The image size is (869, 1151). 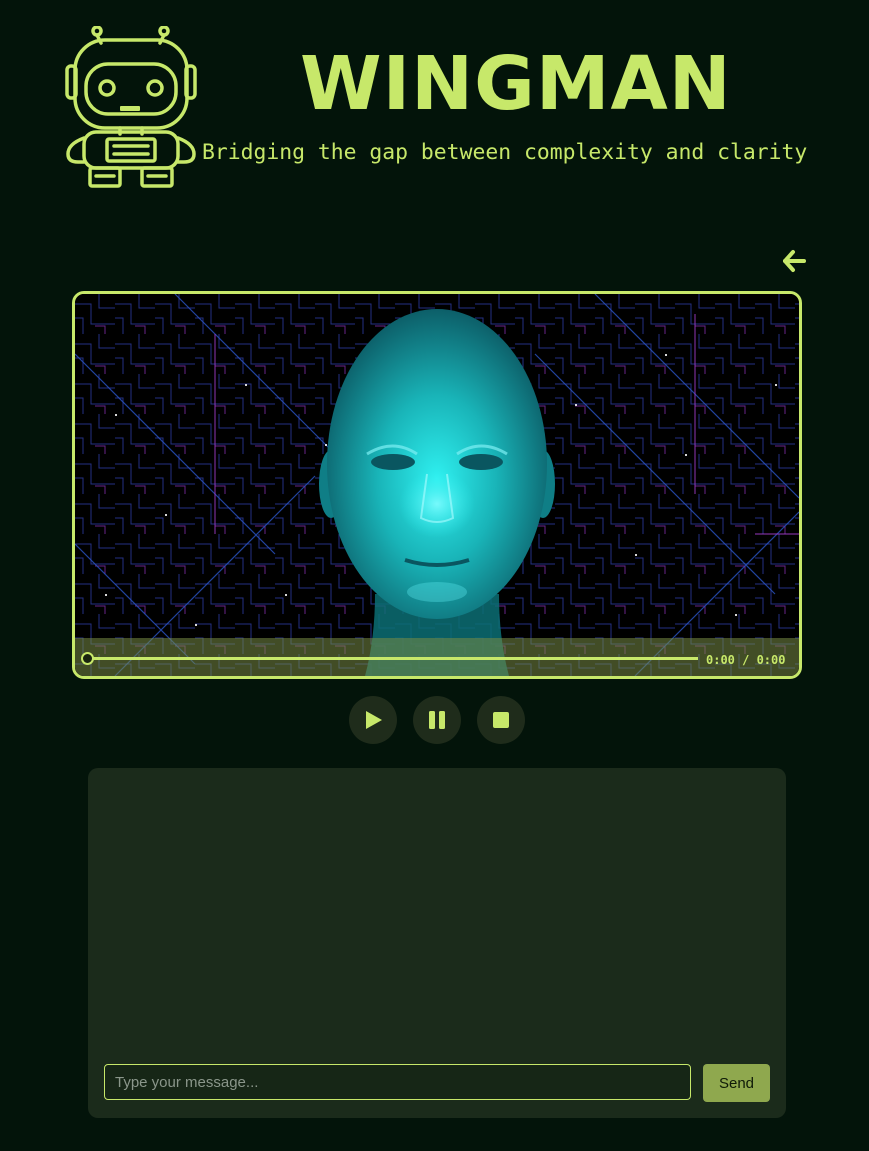 I want to click on pause-button, so click(x=437, y=720).